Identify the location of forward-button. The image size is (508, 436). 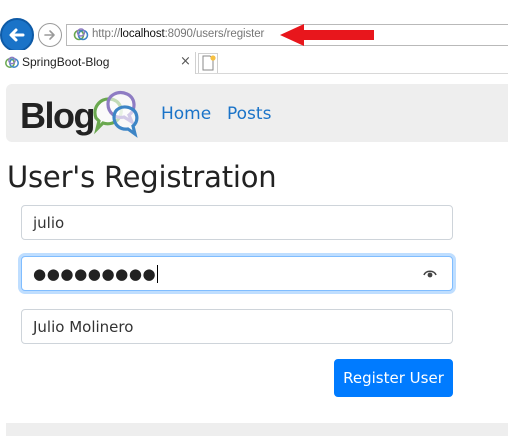
(50, 35).